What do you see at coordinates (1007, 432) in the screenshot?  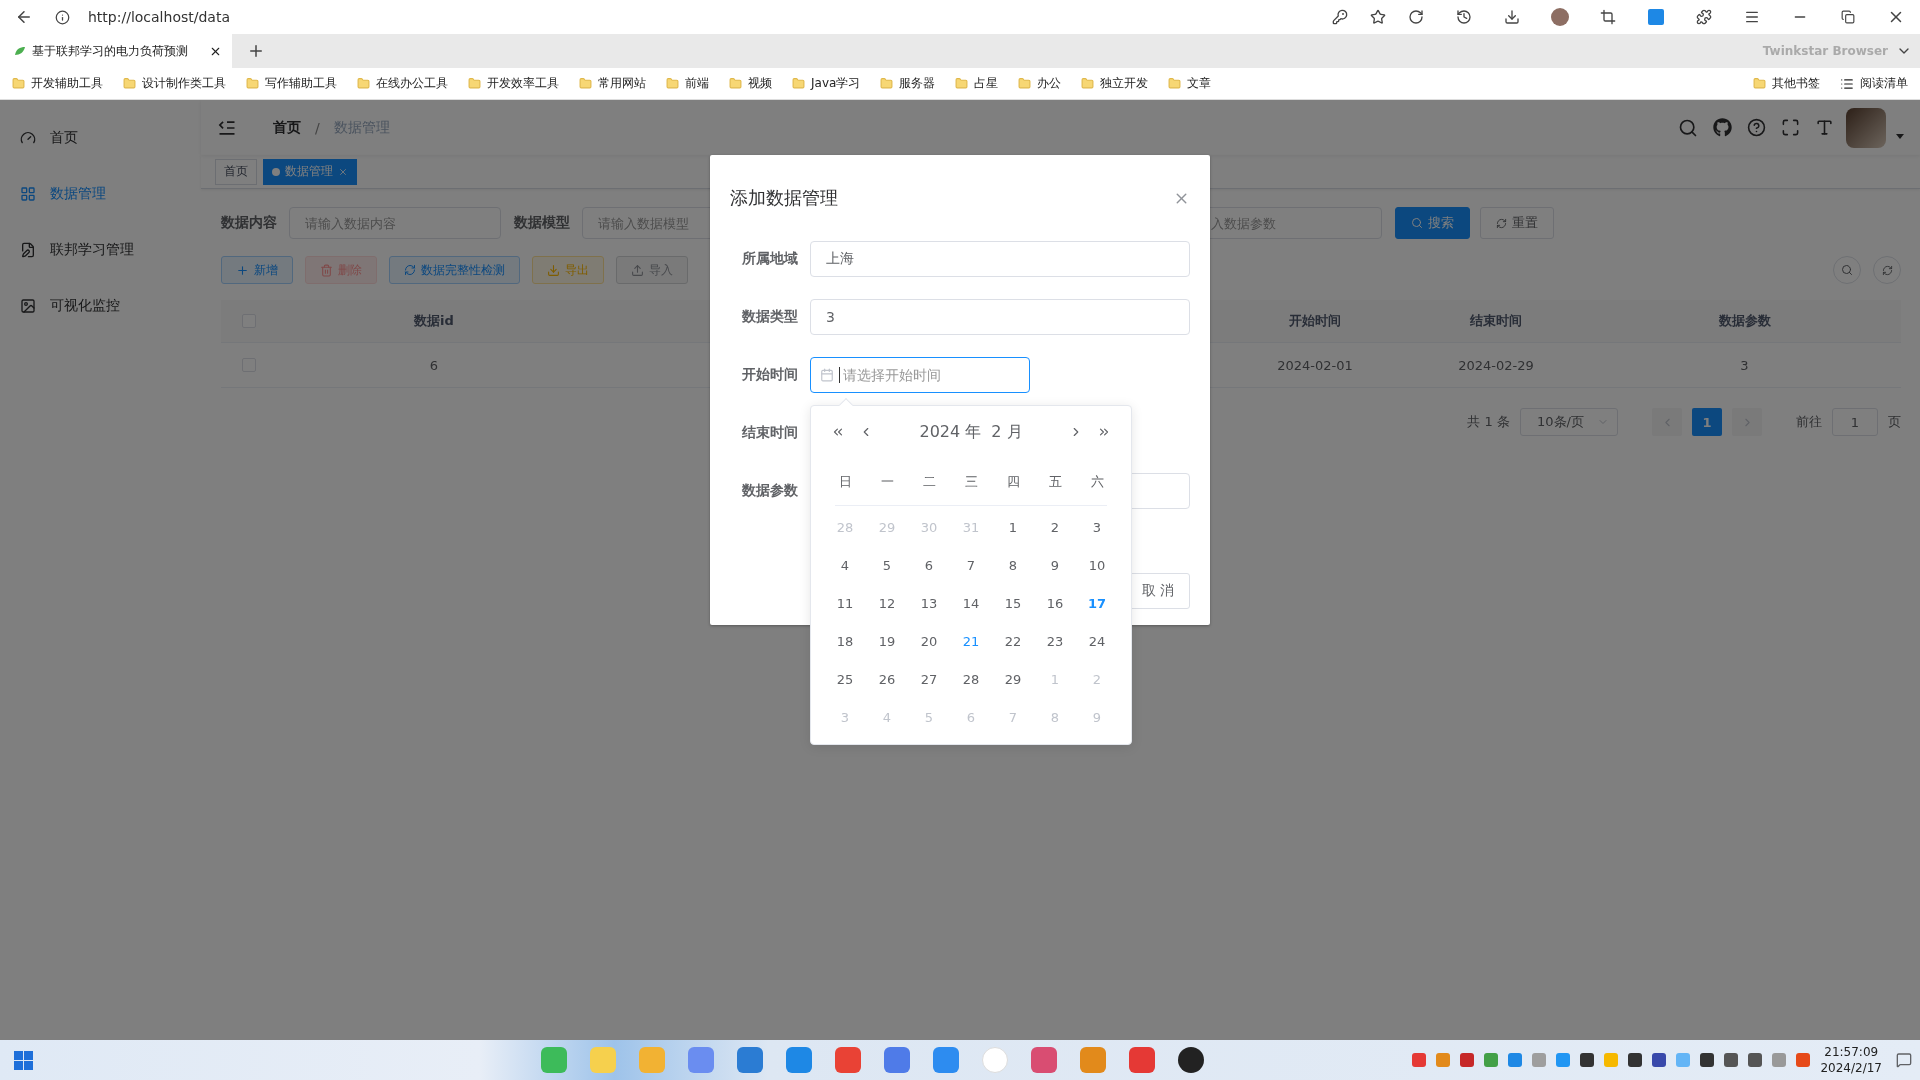 I see `month-label: 2 月` at bounding box center [1007, 432].